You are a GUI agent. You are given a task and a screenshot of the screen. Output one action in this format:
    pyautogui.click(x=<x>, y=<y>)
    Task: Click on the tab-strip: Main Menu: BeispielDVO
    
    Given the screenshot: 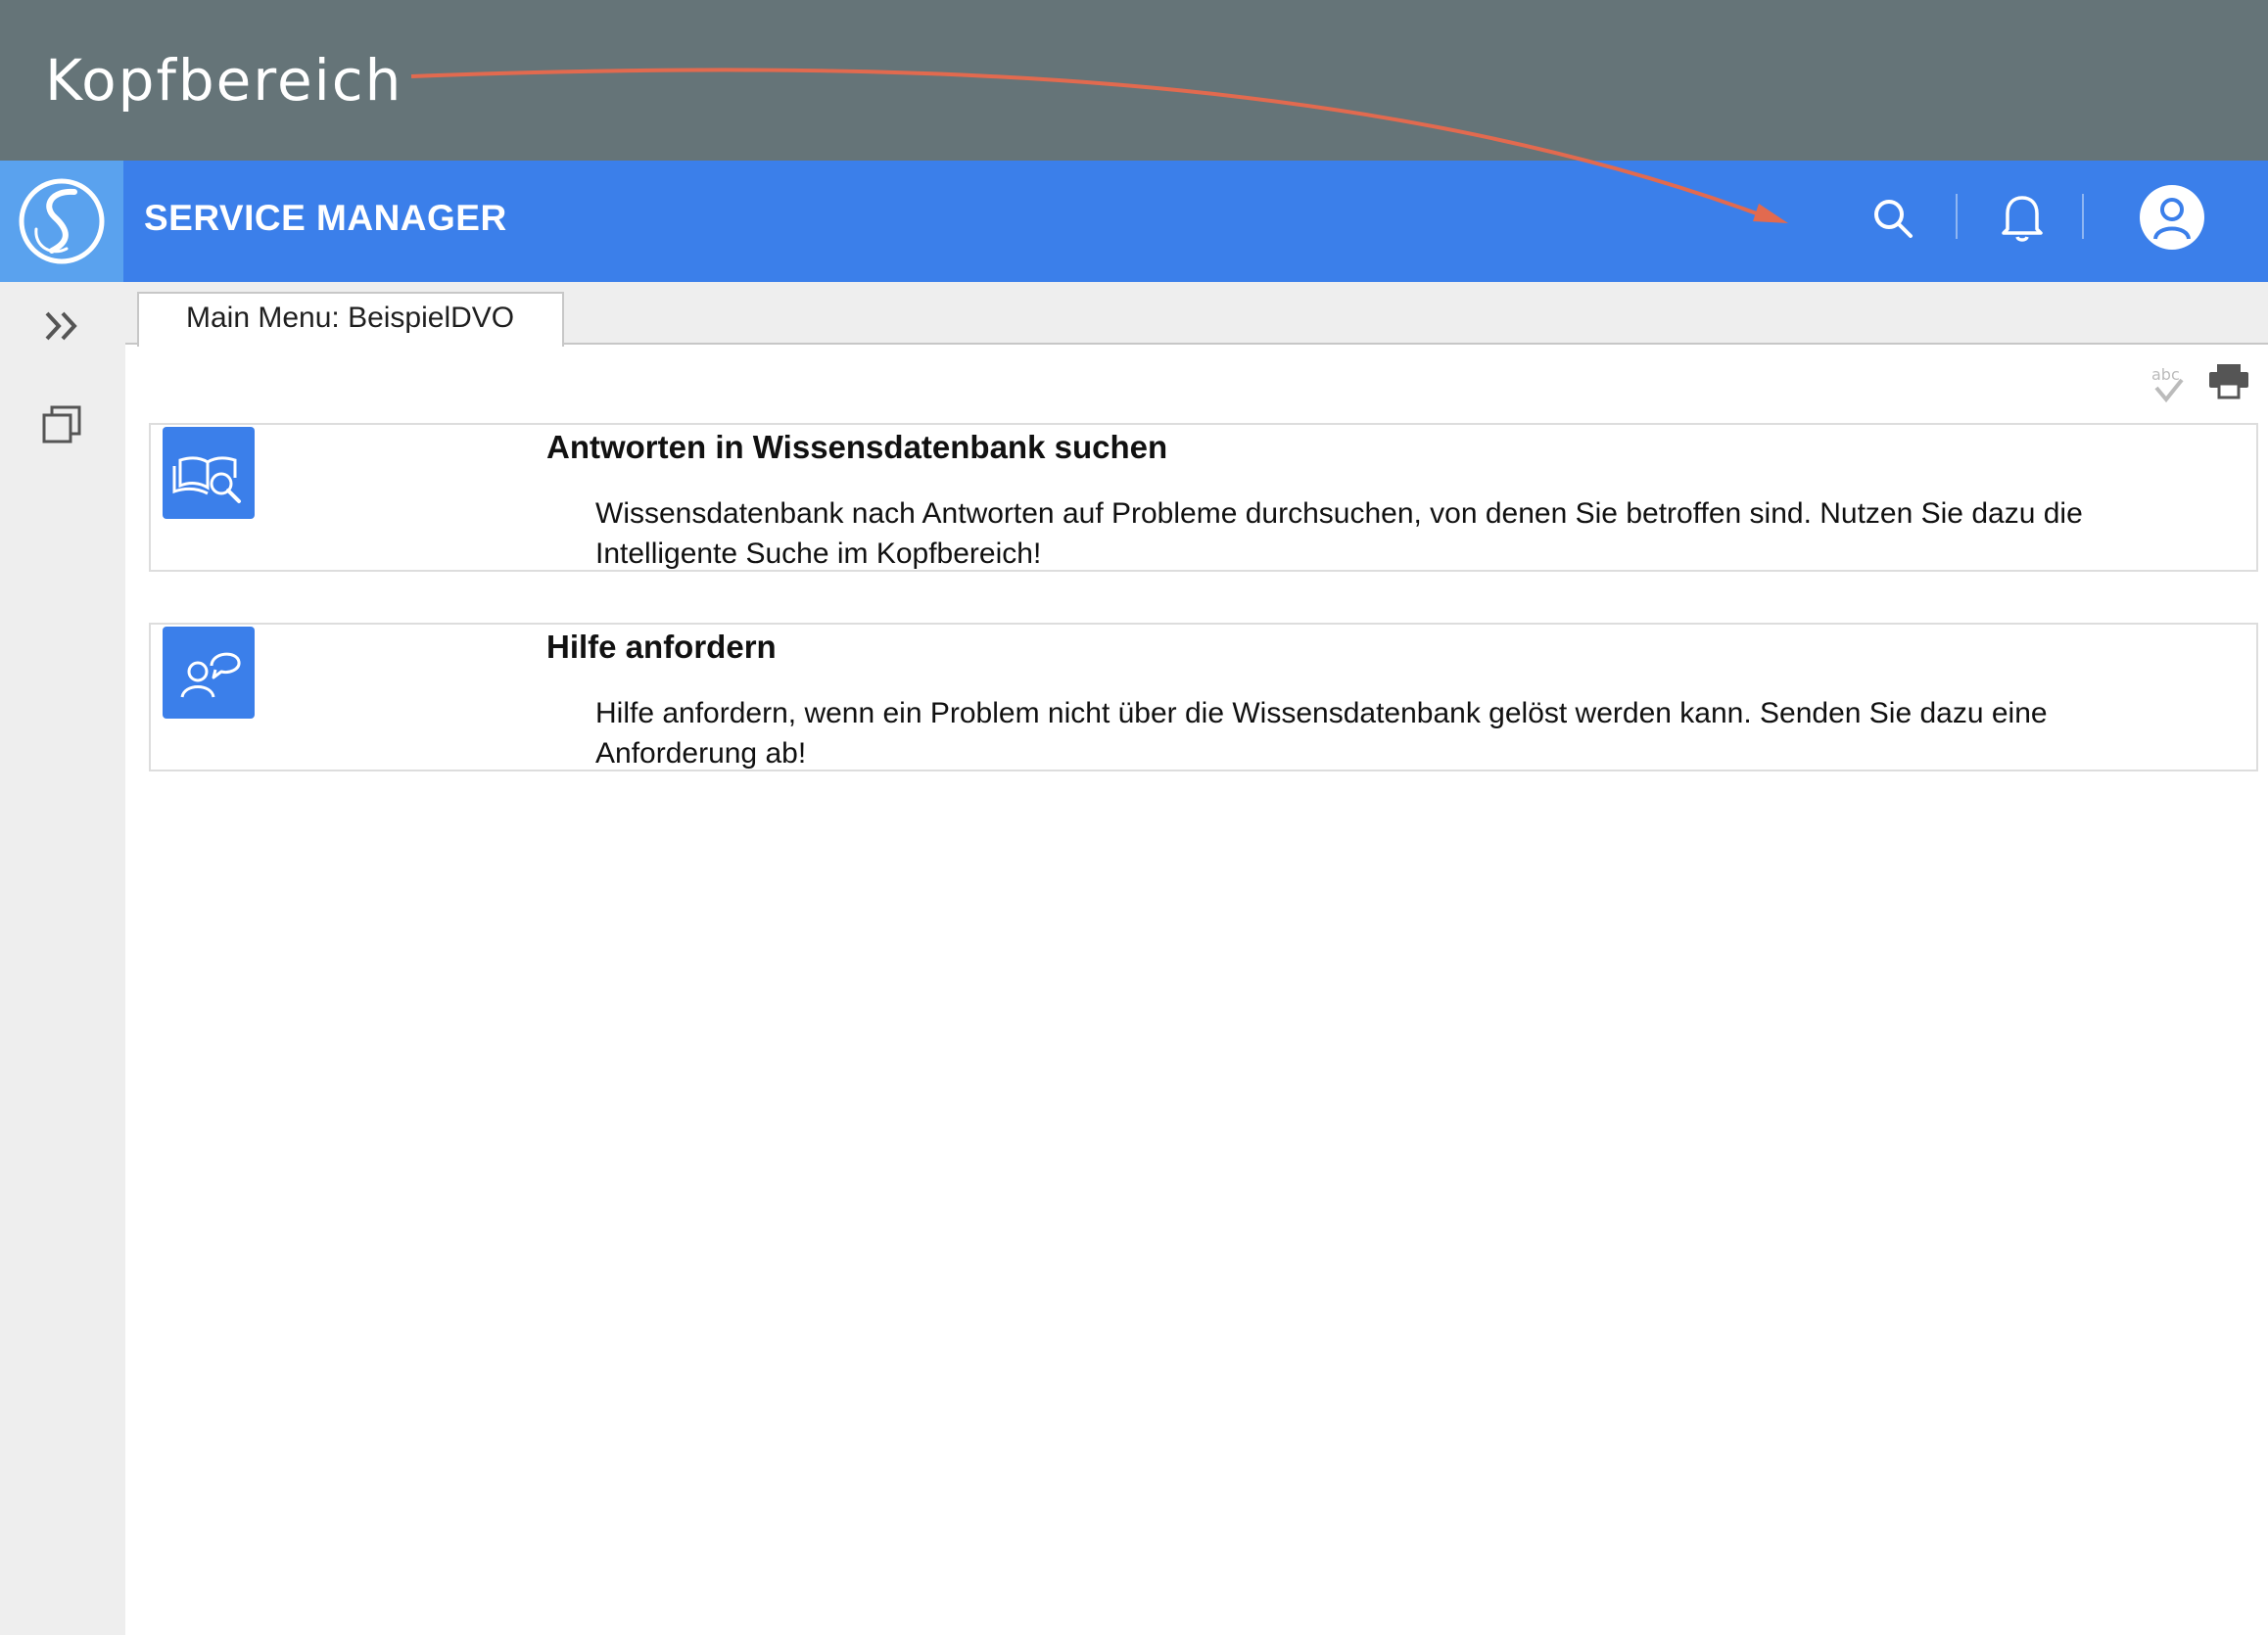 What is the action you would take?
    pyautogui.click(x=1197, y=314)
    